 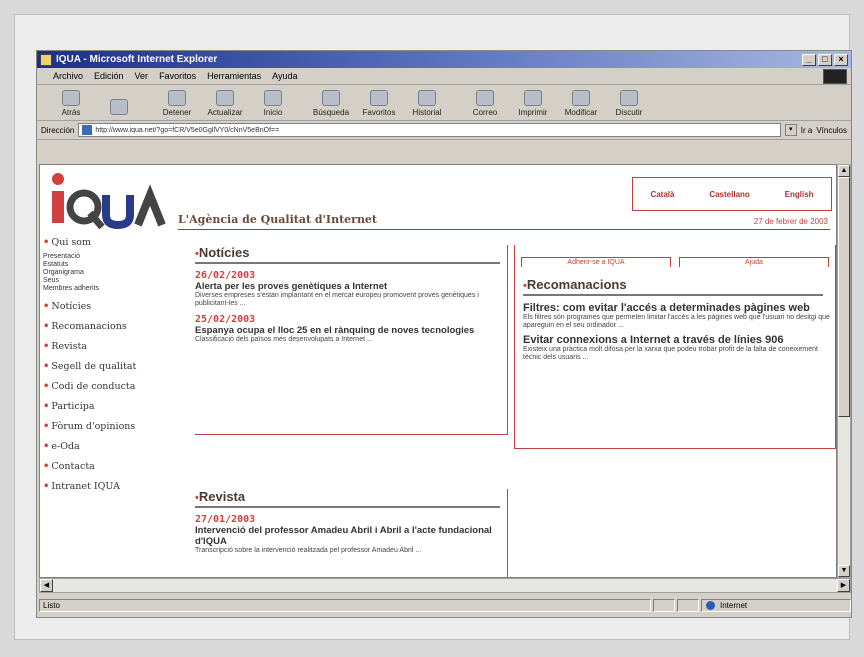 I want to click on address-dropdown-icon: ▾, so click(x=790, y=130).